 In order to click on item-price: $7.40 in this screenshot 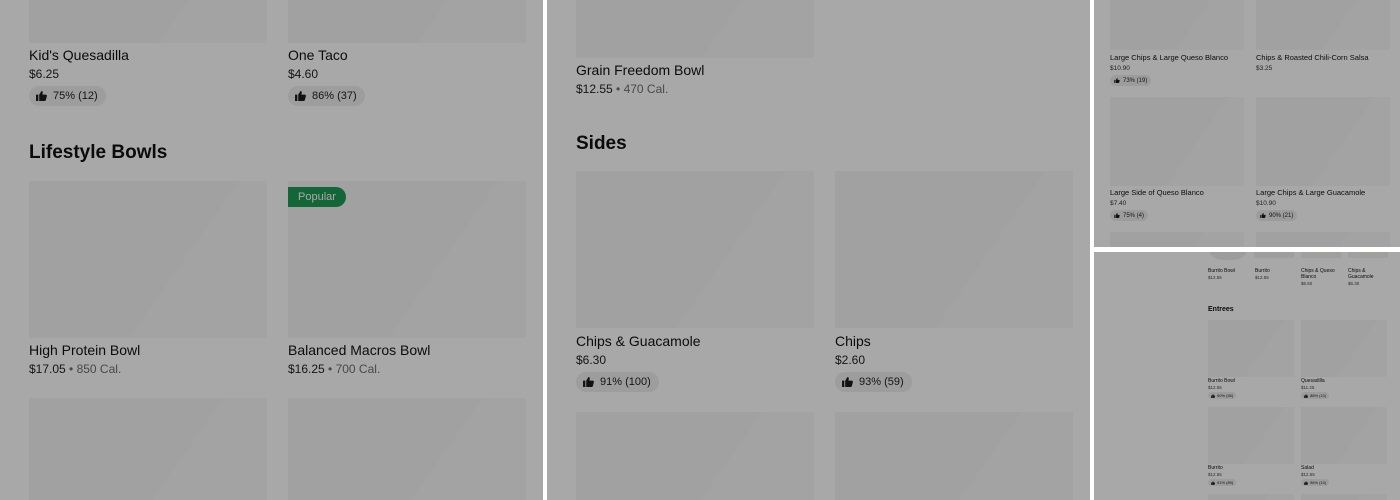, I will do `click(1118, 203)`.